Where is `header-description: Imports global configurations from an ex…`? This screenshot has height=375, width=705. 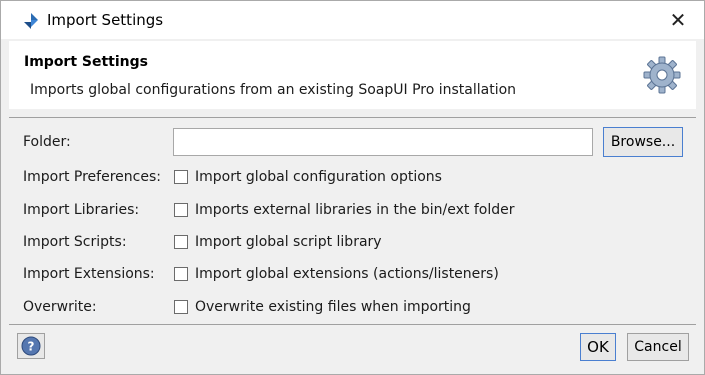
header-description: Imports global configurations from an ex… is located at coordinates (273, 90).